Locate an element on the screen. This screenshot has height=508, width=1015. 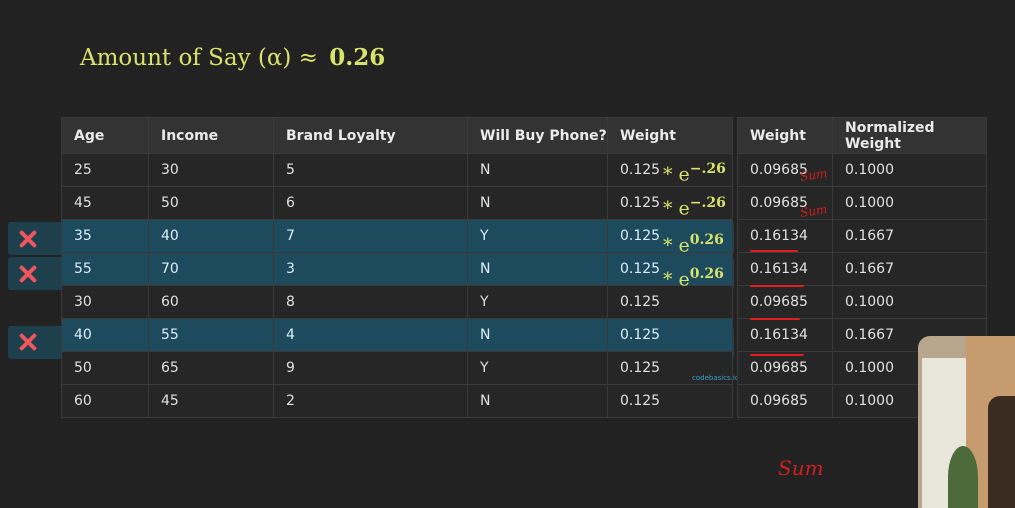
table-row: 60 45 2 N 0.125 is located at coordinates (397, 401).